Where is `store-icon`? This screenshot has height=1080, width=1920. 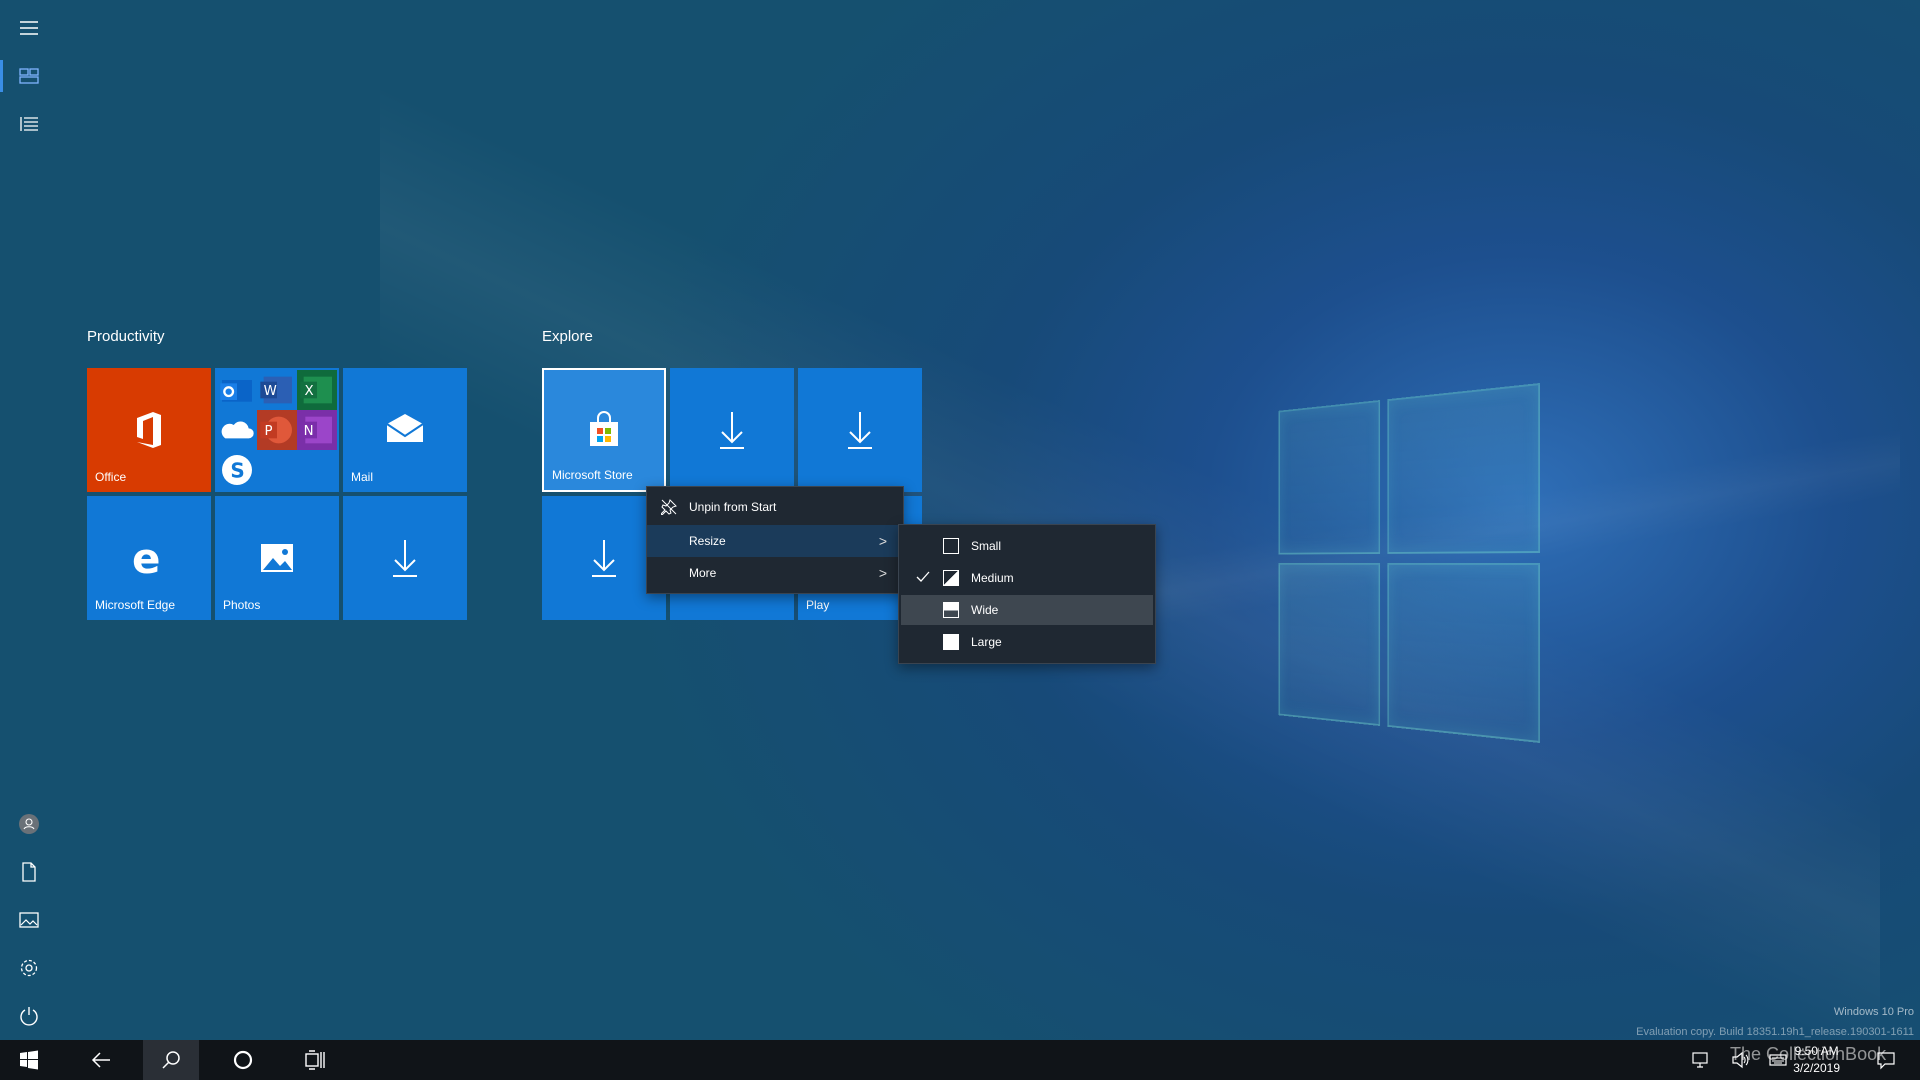 store-icon is located at coordinates (604, 428).